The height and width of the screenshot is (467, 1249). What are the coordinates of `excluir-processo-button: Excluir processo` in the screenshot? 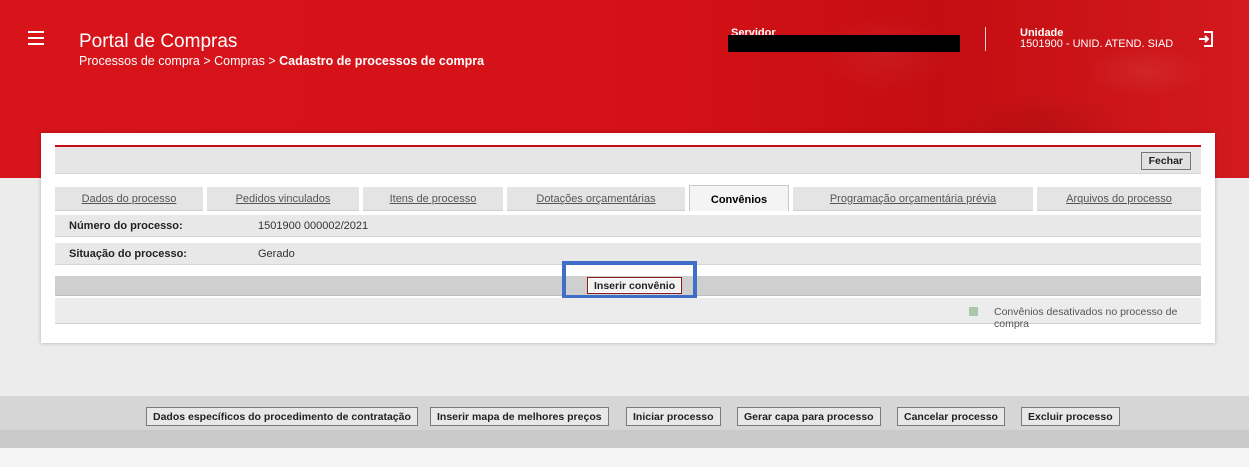 It's located at (1070, 416).